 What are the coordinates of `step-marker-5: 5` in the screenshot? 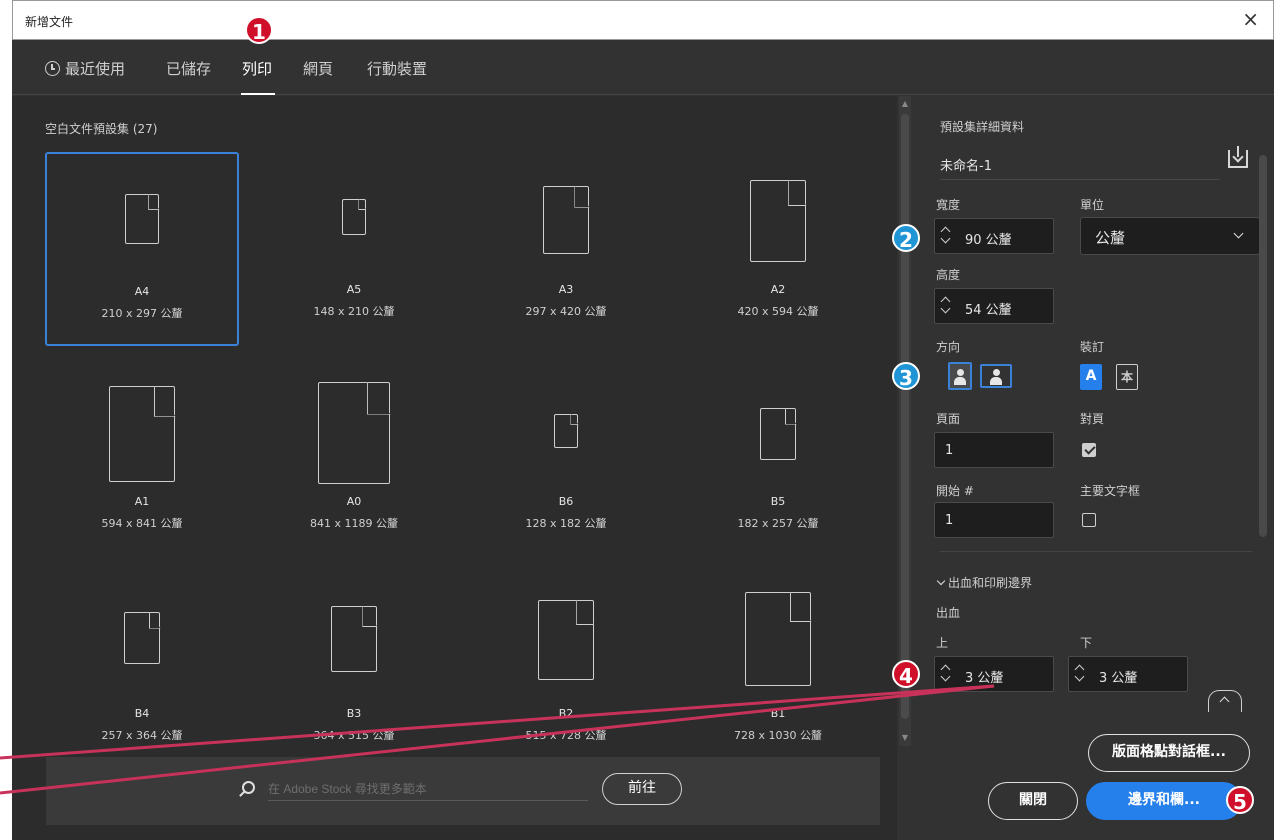 It's located at (1240, 800).